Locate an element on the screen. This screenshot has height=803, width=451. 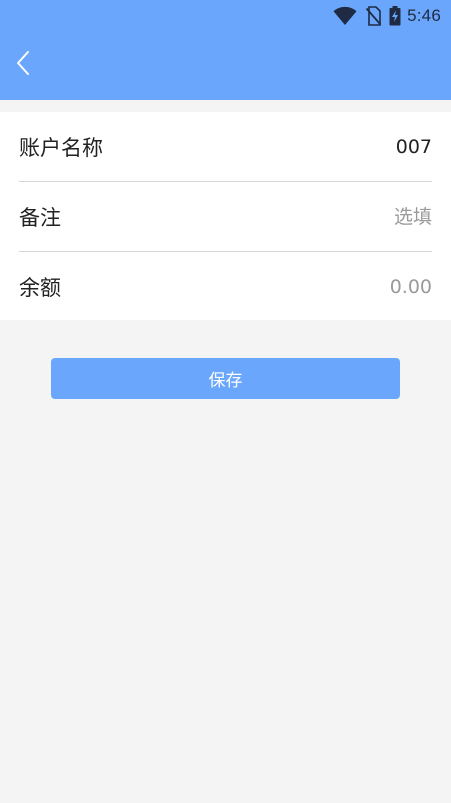
account-name-row: 账户名称 is located at coordinates (225, 146).